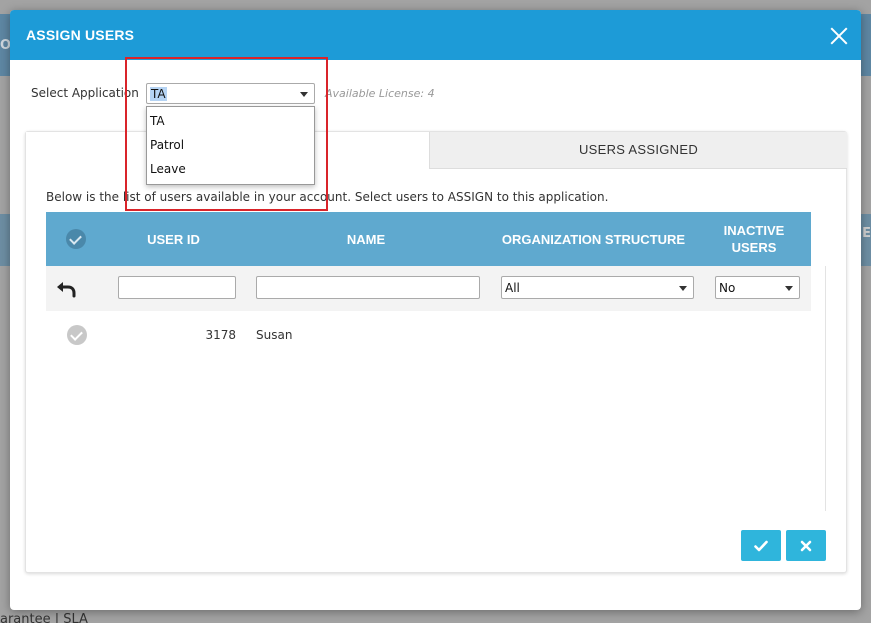 This screenshot has width=871, height=623. I want to click on confirm-button, so click(761, 545).